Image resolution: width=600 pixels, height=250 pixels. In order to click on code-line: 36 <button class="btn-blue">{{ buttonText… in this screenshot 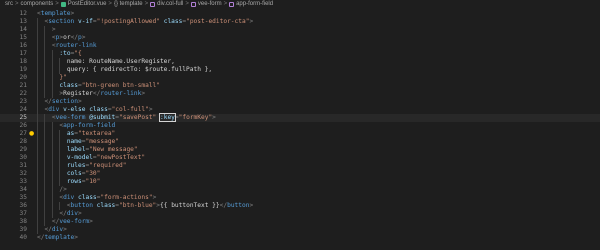, I will do `click(300, 206)`.